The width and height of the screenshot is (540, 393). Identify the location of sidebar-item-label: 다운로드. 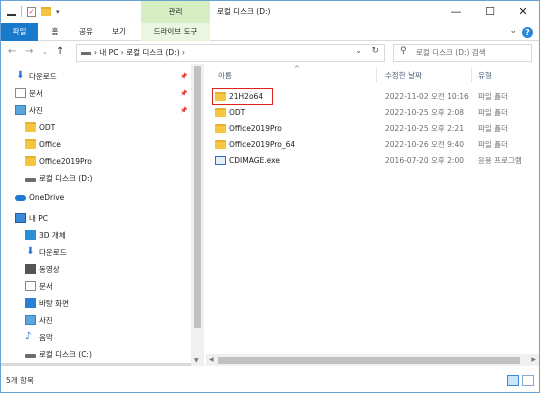
(43, 76).